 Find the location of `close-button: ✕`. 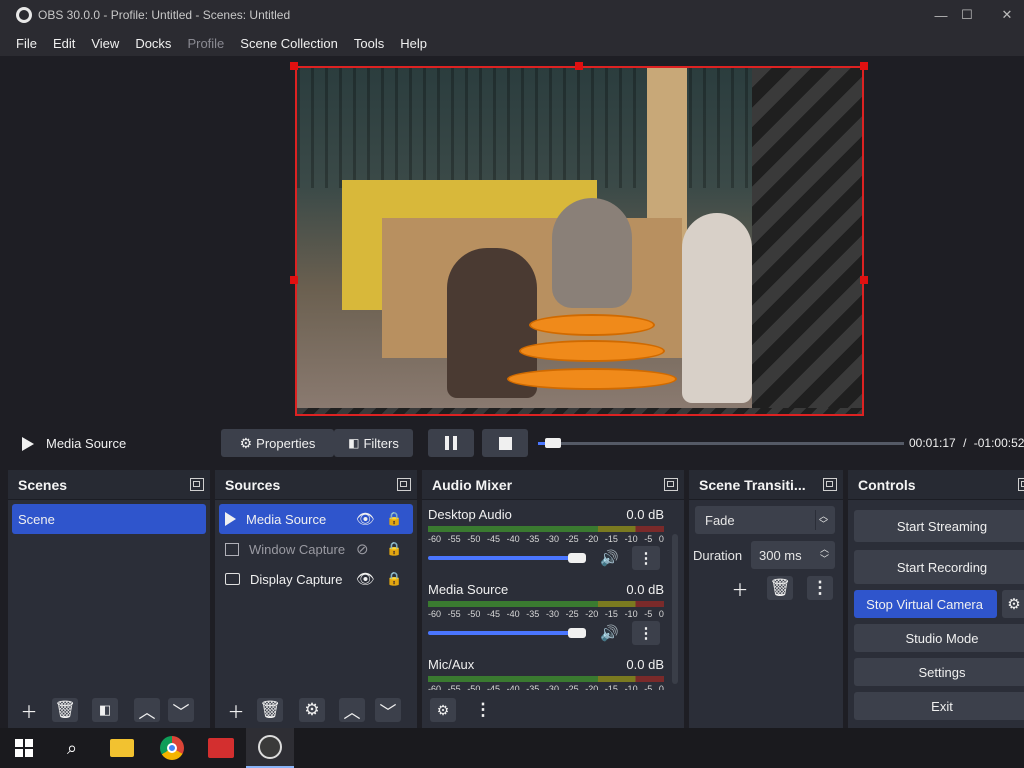

close-button: ✕ is located at coordinates (1004, 15).